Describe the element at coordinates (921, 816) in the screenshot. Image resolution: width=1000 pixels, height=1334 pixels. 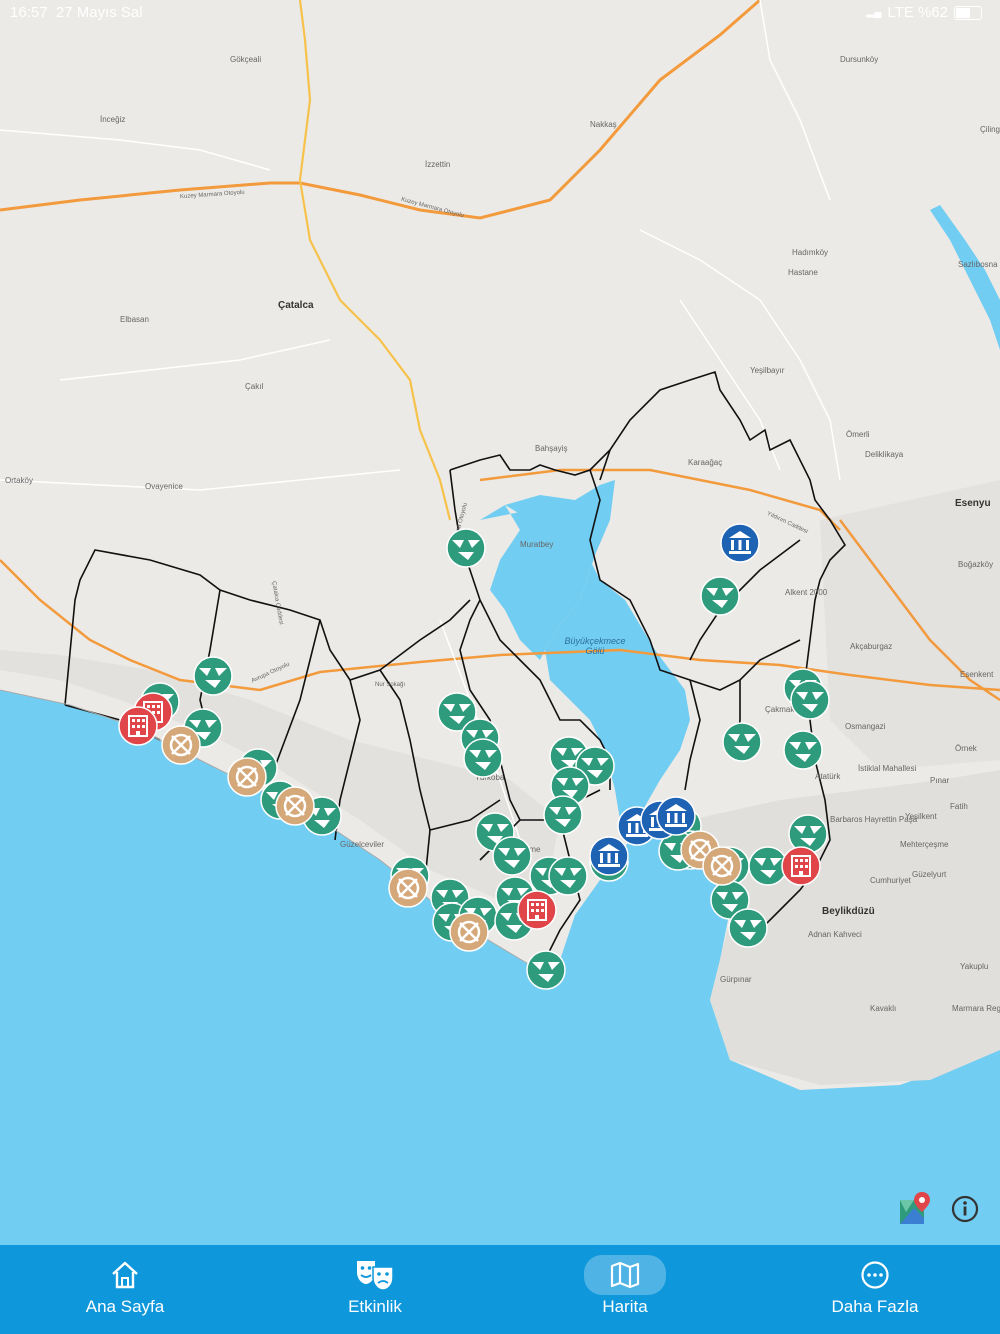
I see `map-place-label: Yesilkent` at that location.